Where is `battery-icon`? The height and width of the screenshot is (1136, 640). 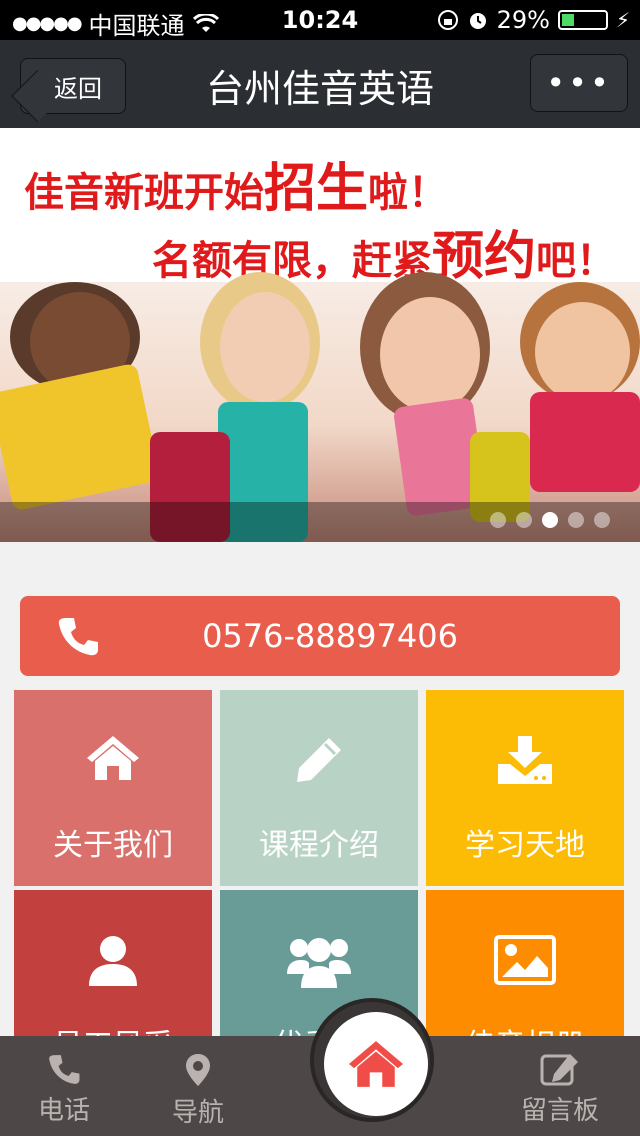 battery-icon is located at coordinates (582, 20).